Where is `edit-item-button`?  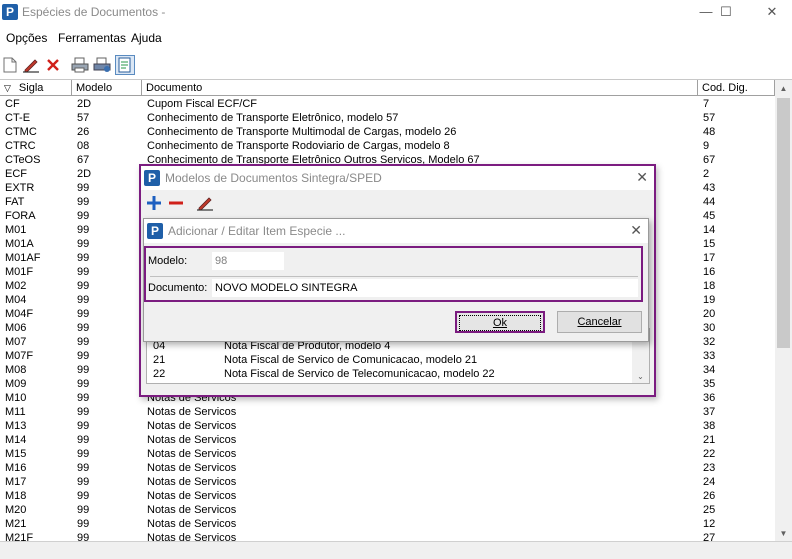
edit-item-button is located at coordinates (205, 204).